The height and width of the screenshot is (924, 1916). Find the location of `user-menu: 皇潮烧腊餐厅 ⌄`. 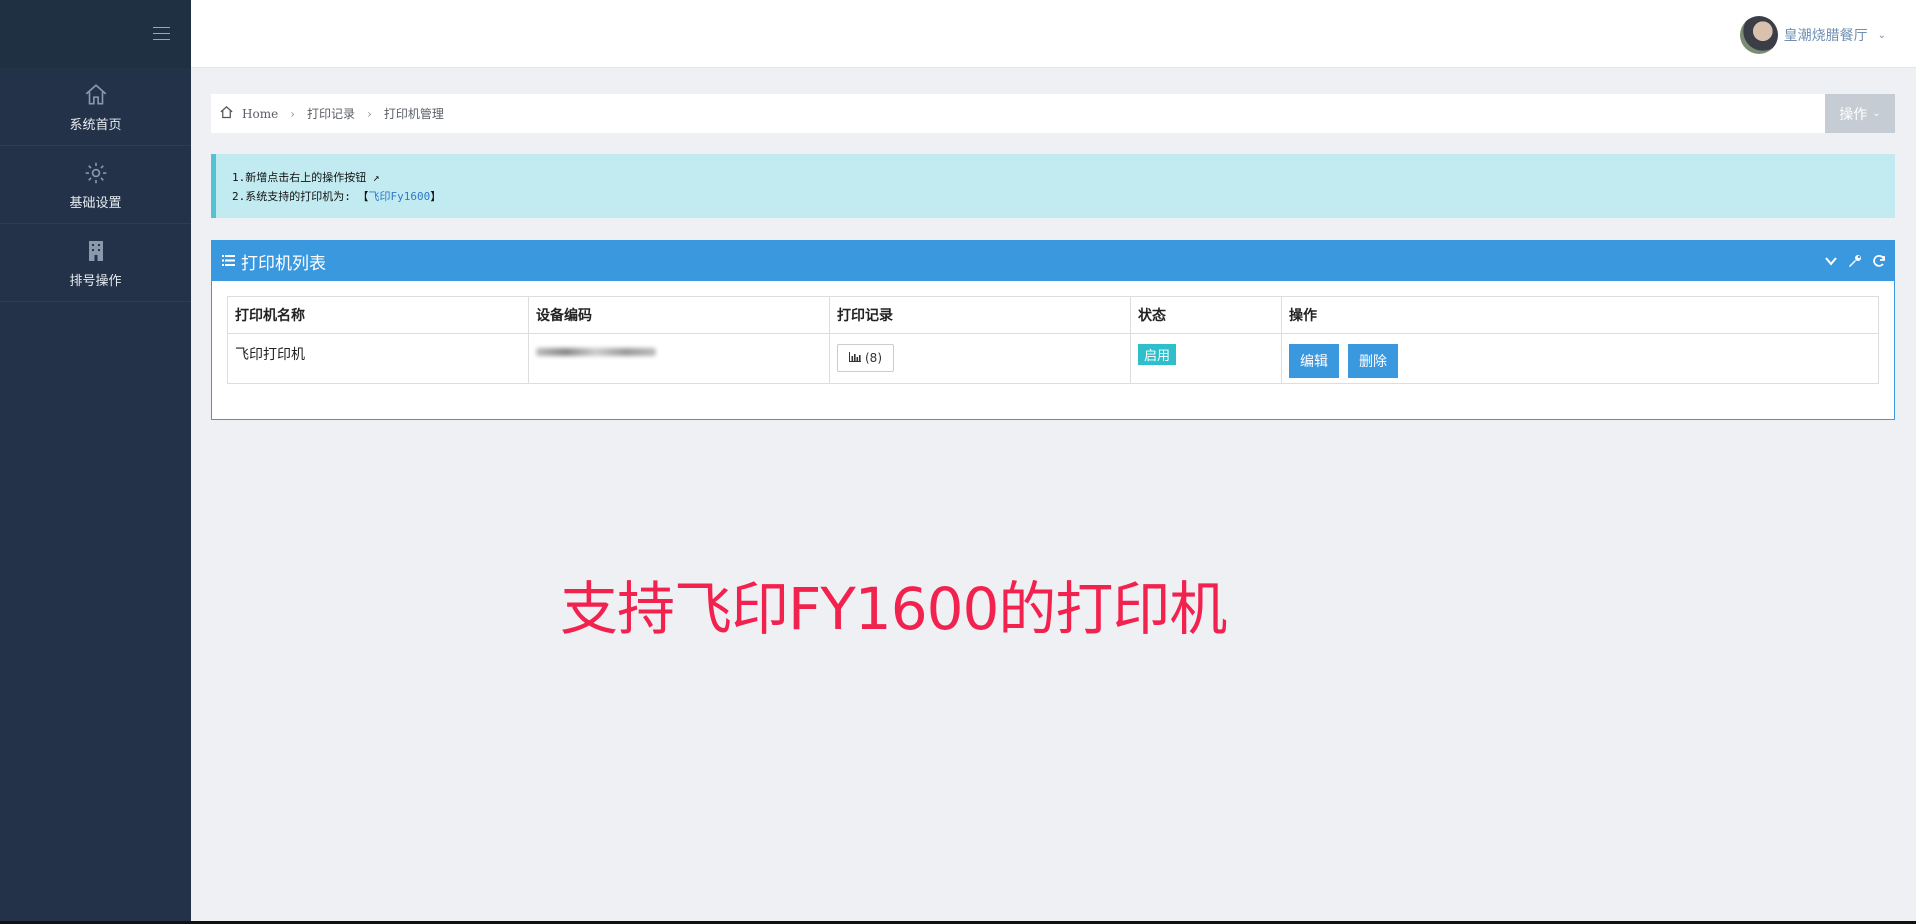

user-menu: 皇潮烧腊餐厅 ⌄ is located at coordinates (1812, 35).